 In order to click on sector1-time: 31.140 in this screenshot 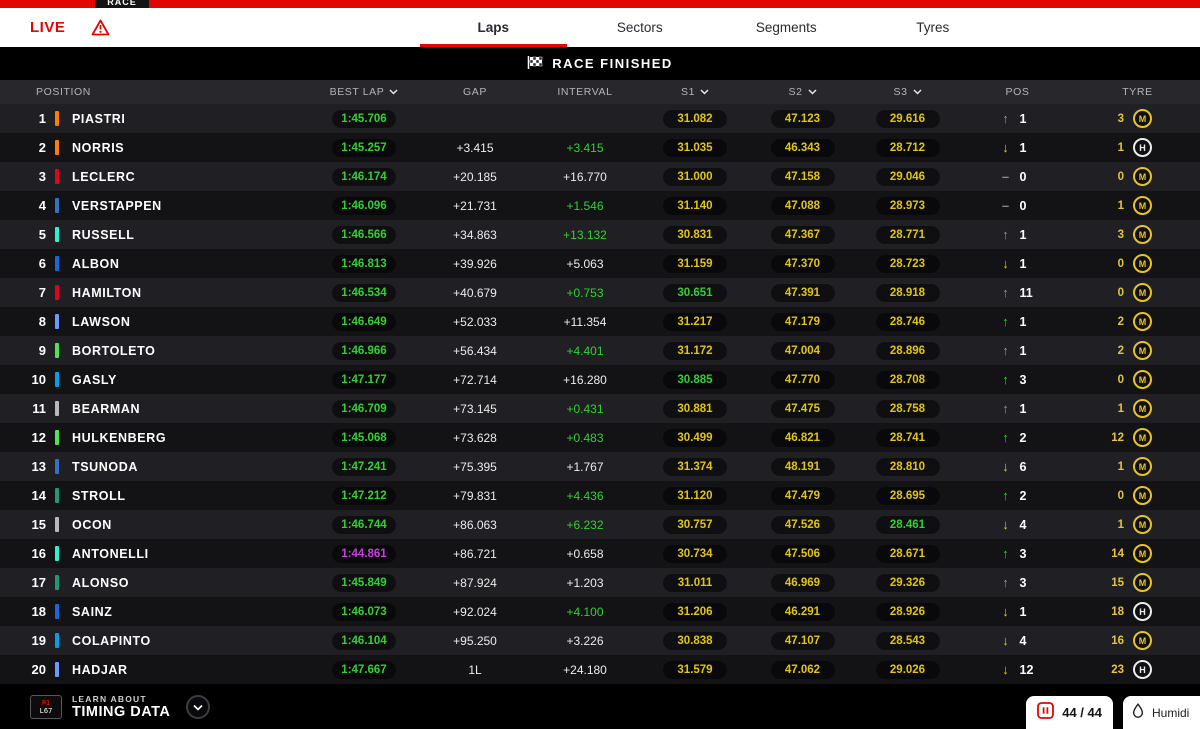, I will do `click(695, 205)`.